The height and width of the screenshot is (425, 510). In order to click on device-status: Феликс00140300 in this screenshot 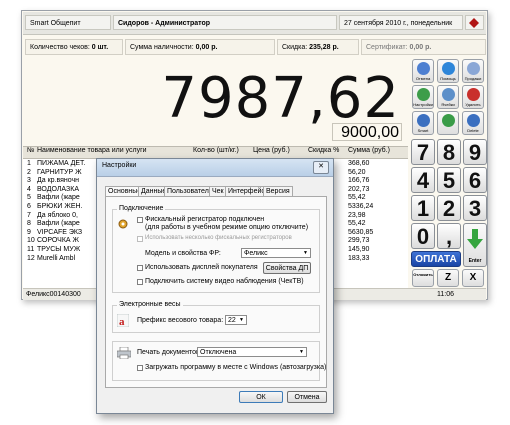, I will do `click(53, 294)`.